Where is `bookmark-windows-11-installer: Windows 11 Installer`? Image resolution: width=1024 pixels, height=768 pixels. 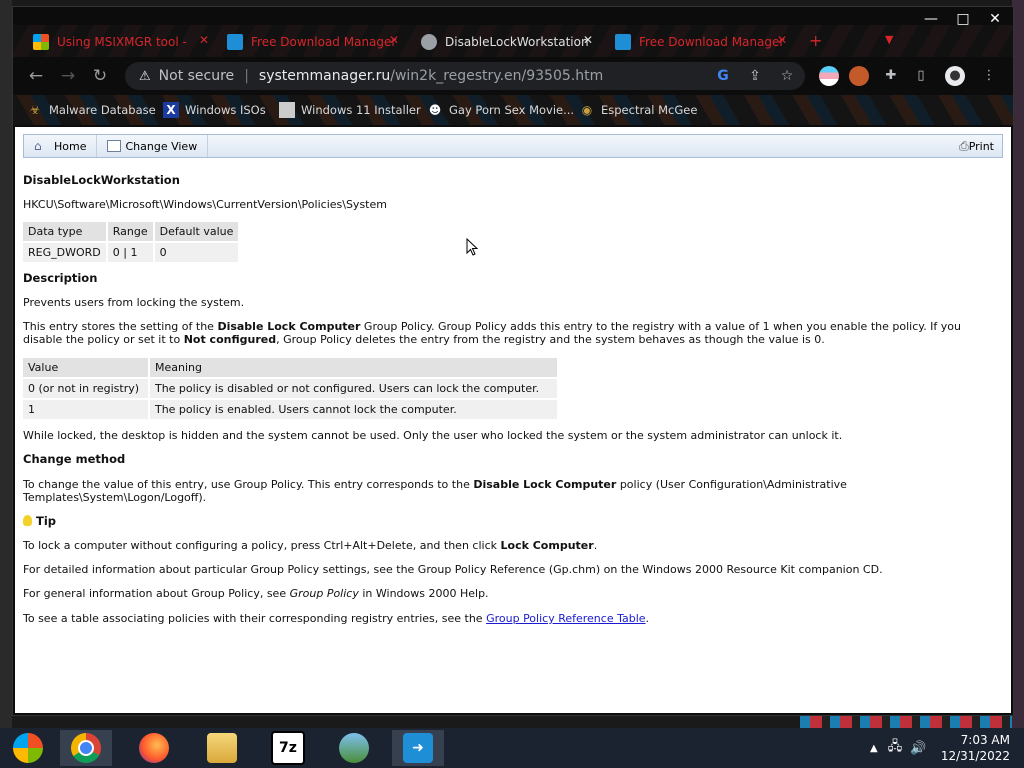 bookmark-windows-11-installer: Windows 11 Installer is located at coordinates (350, 110).